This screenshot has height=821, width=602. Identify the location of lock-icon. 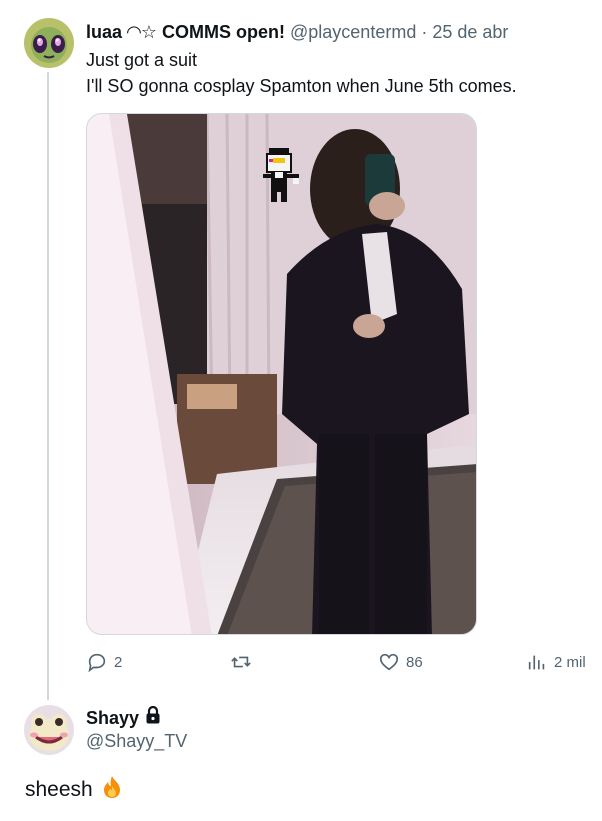
(153, 717).